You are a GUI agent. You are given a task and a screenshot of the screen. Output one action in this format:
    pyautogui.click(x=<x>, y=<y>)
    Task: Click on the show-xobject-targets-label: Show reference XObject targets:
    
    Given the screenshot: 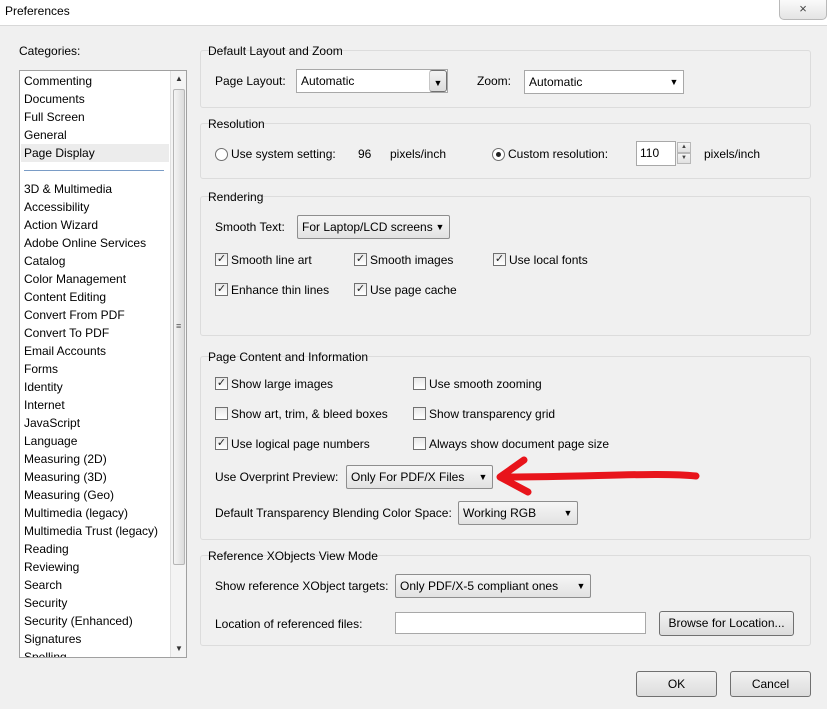 What is the action you would take?
    pyautogui.click(x=302, y=586)
    